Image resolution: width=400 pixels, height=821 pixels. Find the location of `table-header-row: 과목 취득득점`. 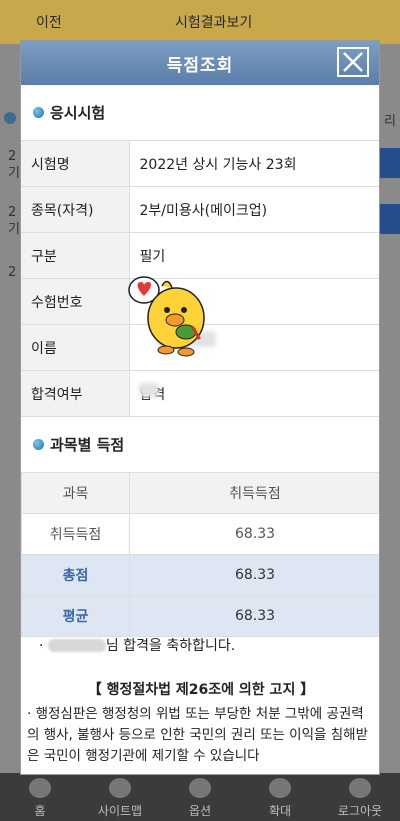

table-header-row: 과목 취득득점 is located at coordinates (200, 493).